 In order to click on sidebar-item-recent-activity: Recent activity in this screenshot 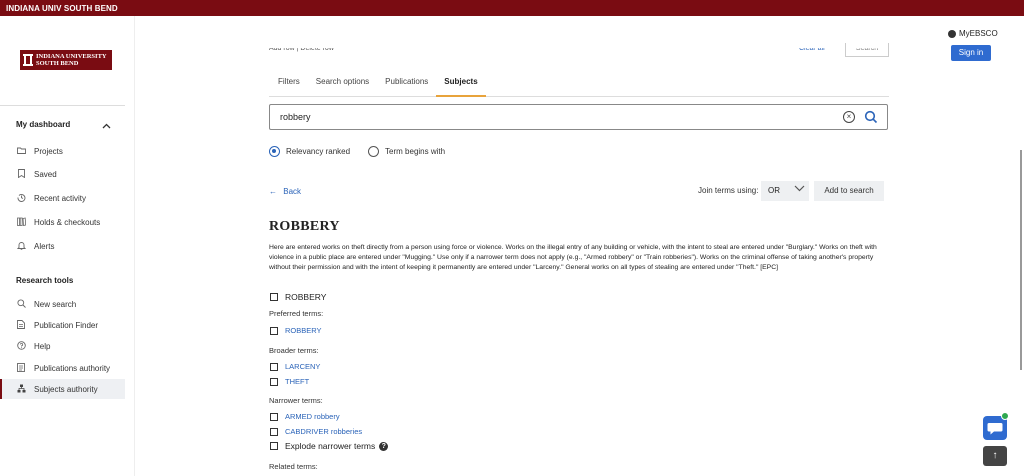, I will do `click(62, 198)`.